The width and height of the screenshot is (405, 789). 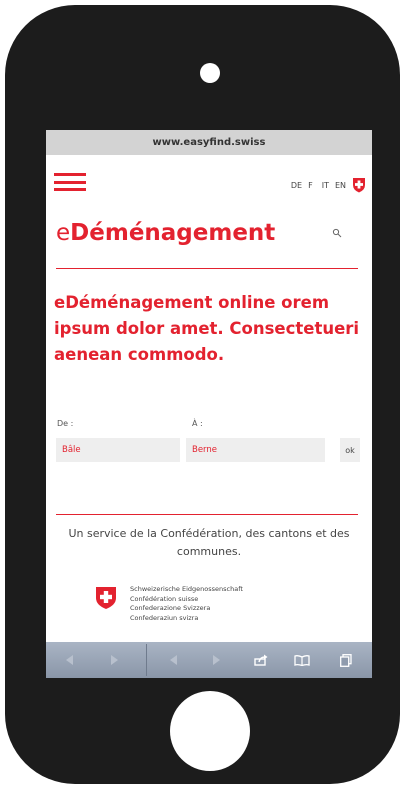 What do you see at coordinates (164, 598) in the screenshot?
I see `confederation-name: Confédération suisse` at bounding box center [164, 598].